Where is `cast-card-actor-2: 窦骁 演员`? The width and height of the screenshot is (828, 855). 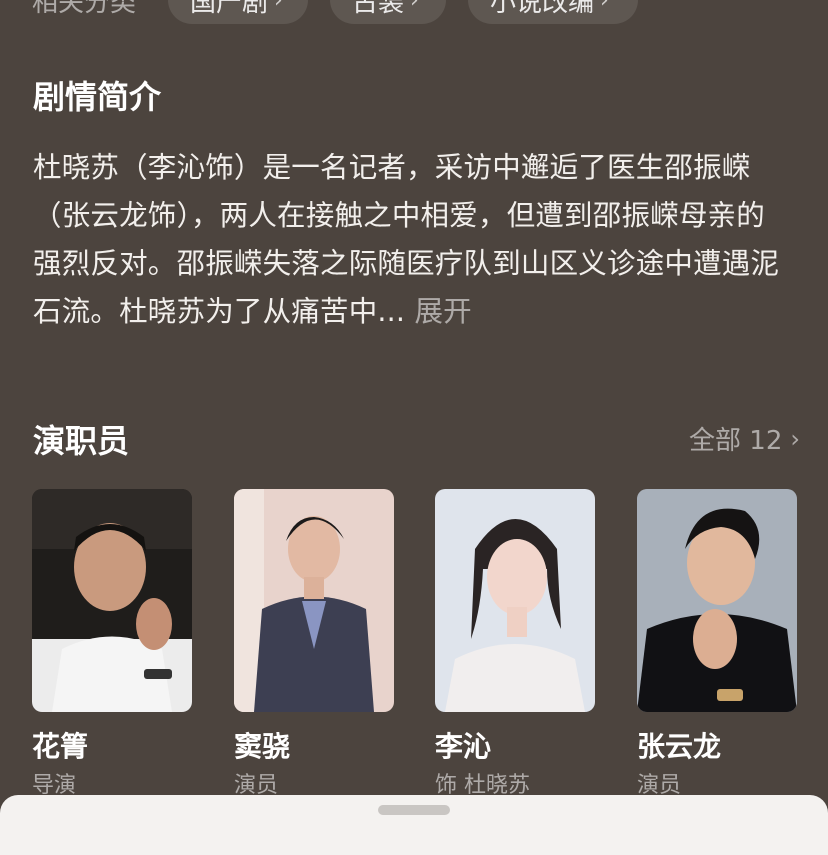
cast-card-actor-2: 窦骁 演员 is located at coordinates (314, 643).